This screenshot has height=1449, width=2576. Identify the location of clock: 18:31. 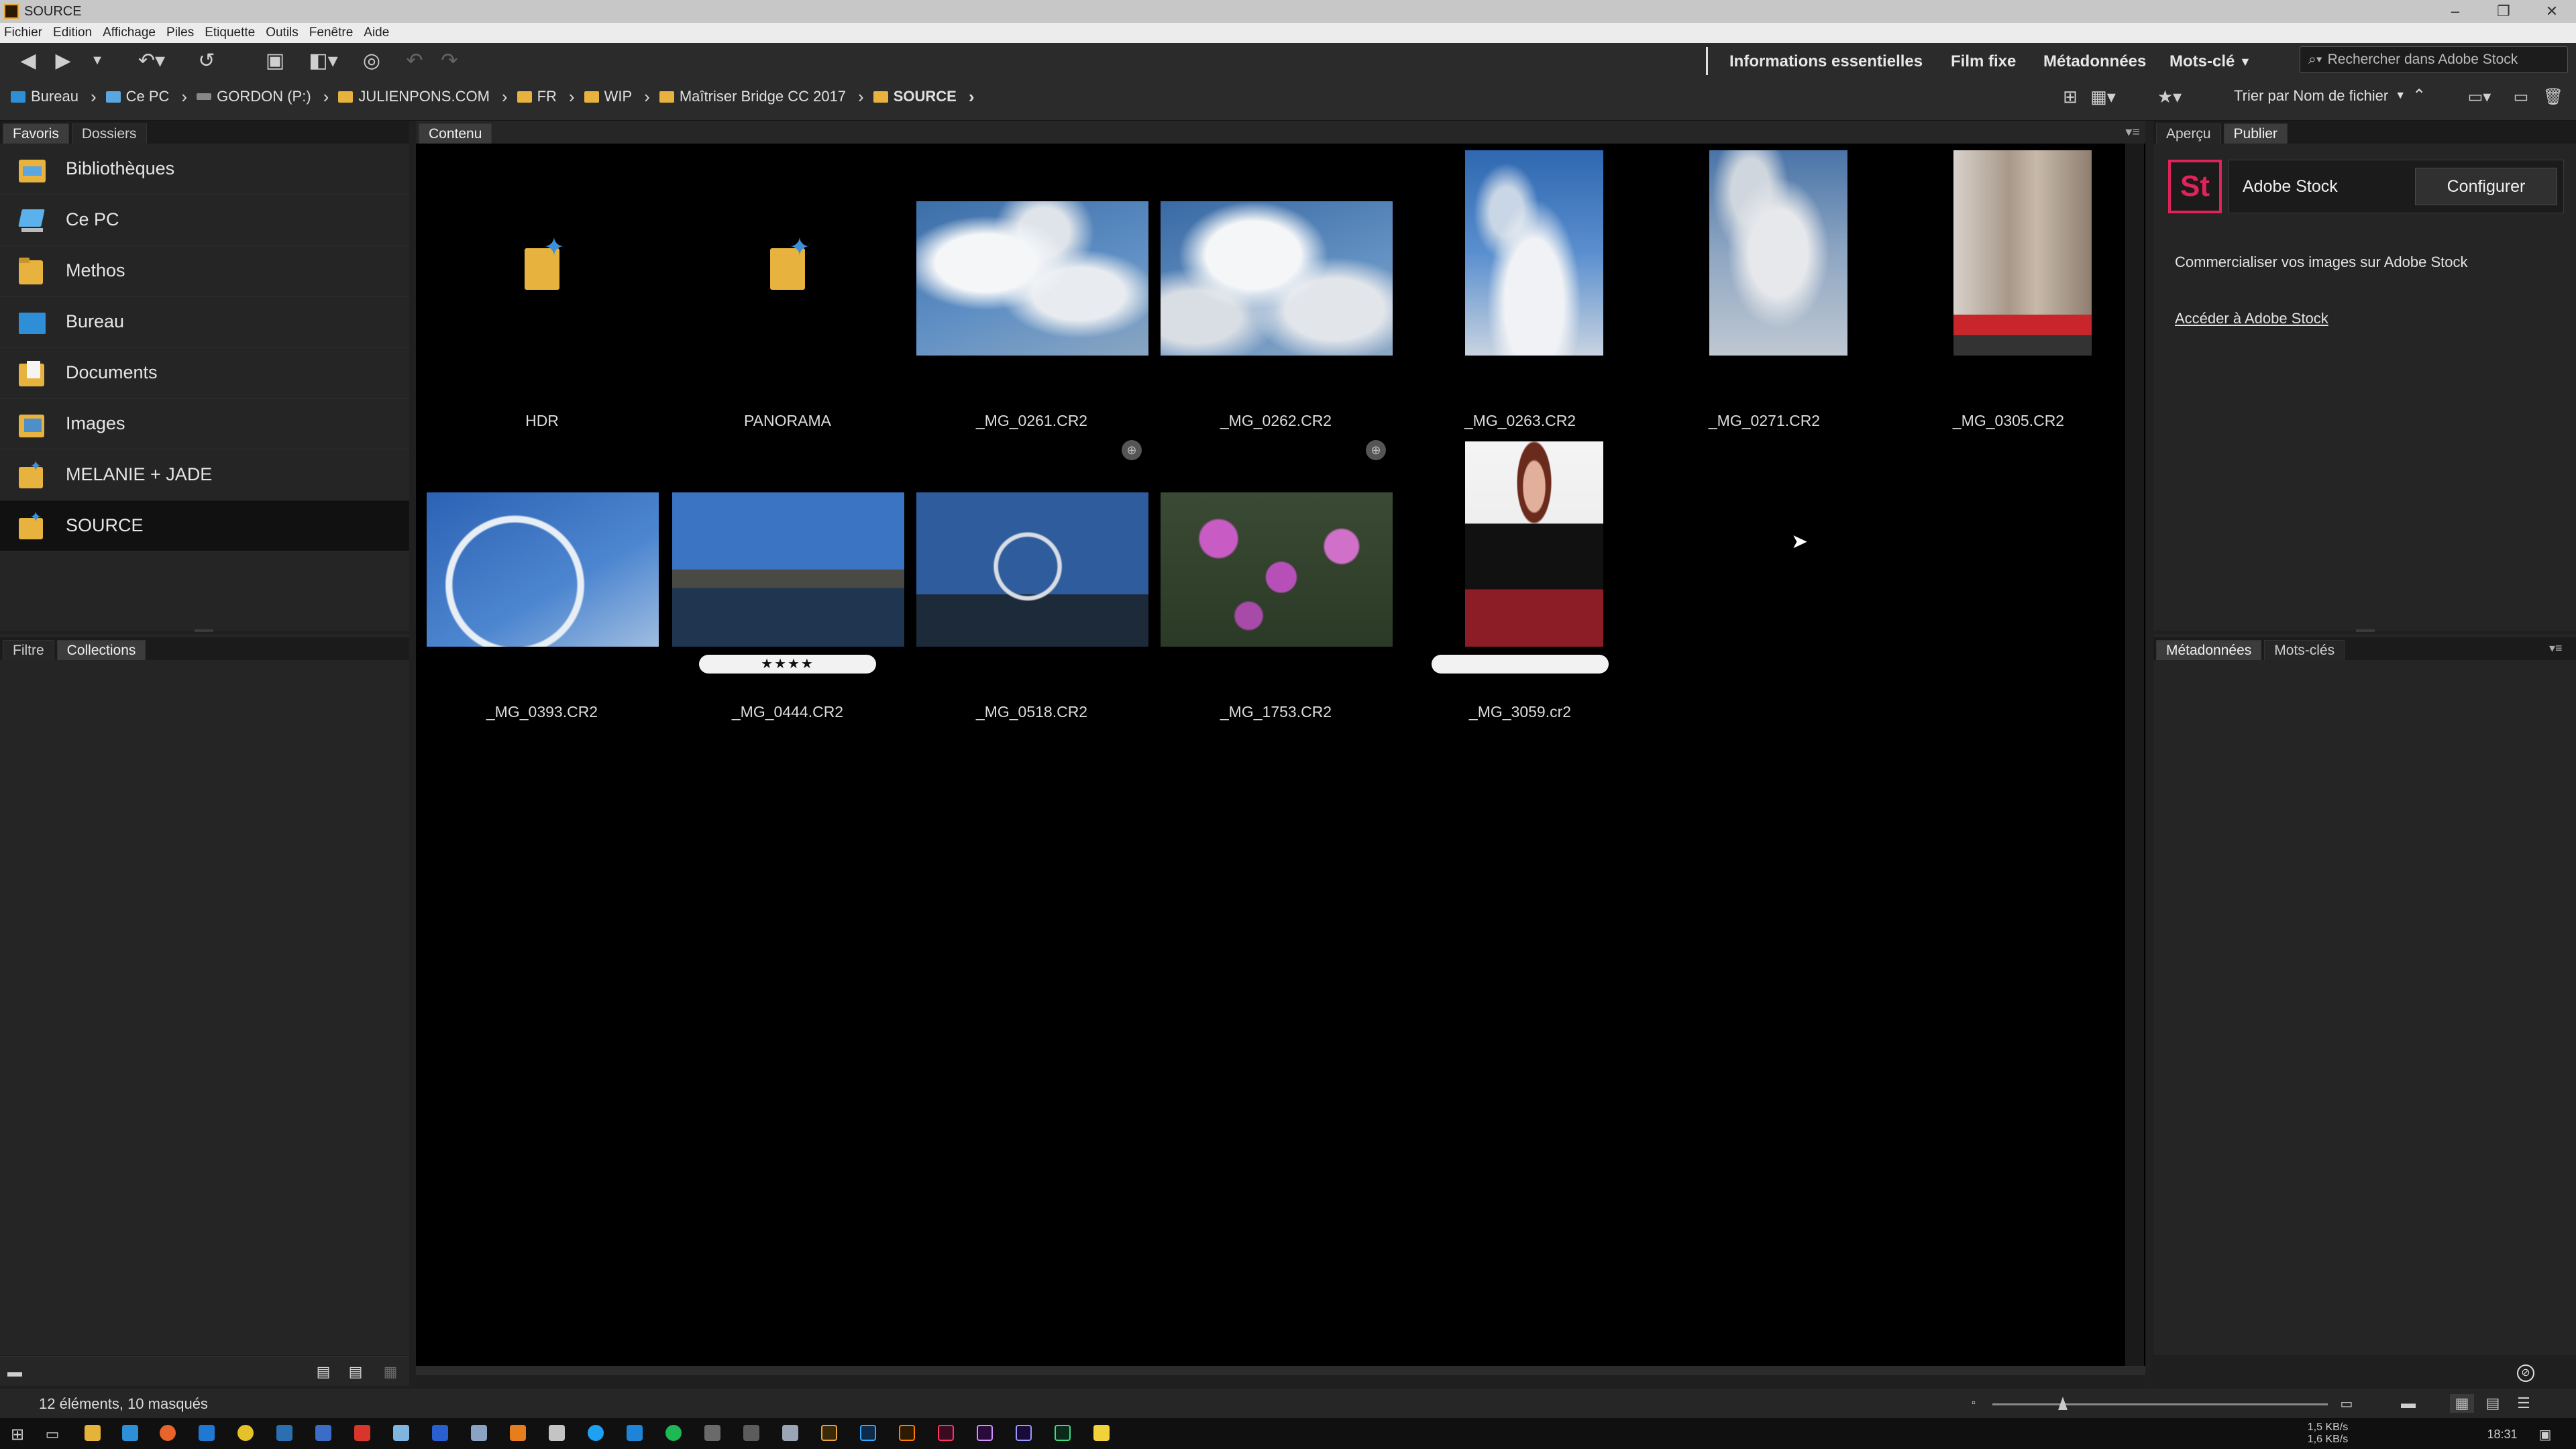
(2502, 1434).